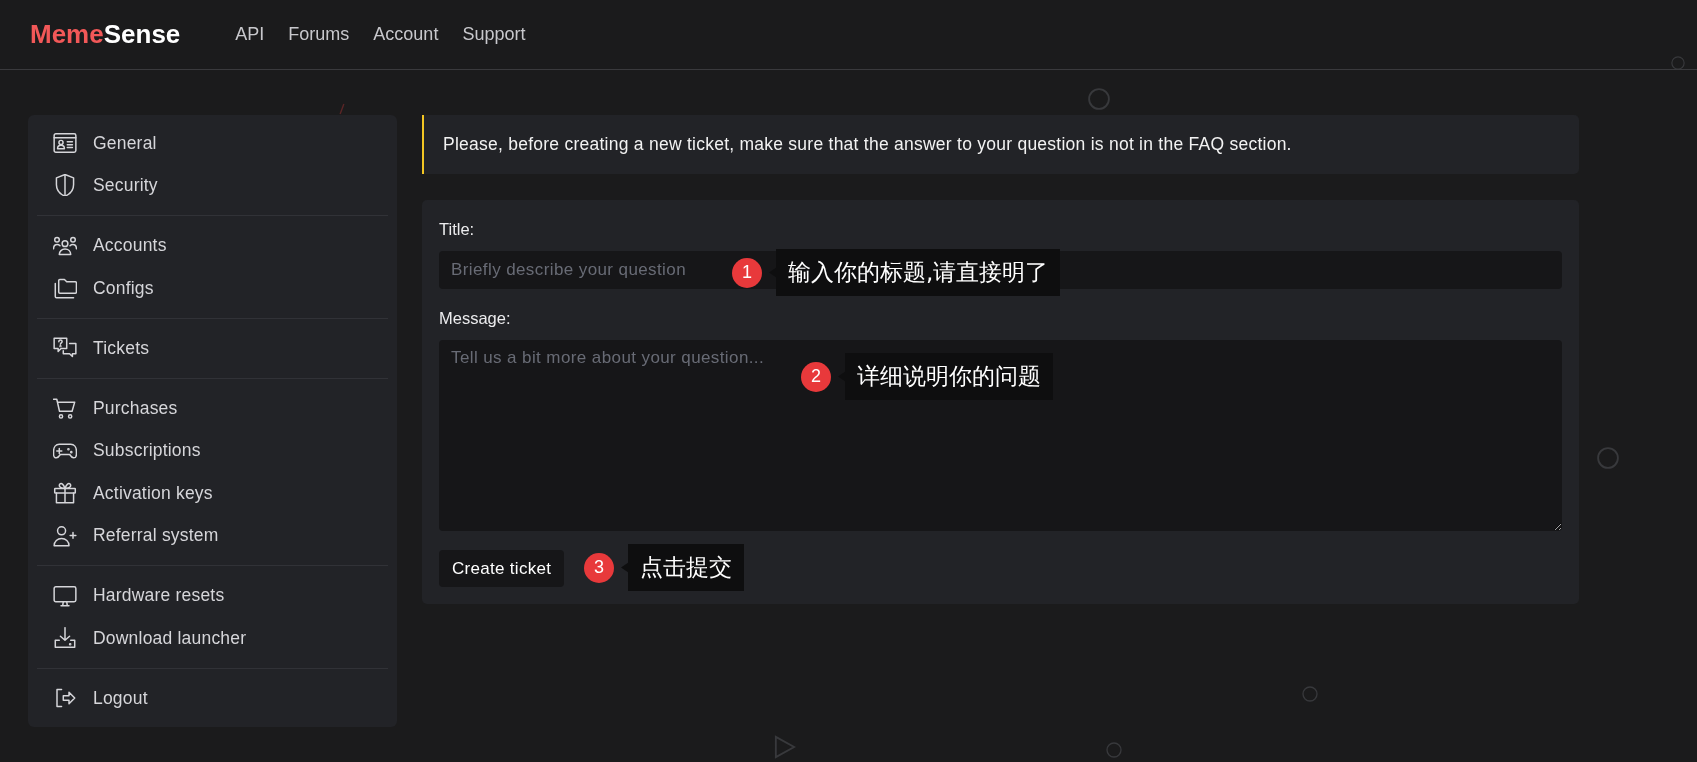 This screenshot has width=1697, height=762. What do you see at coordinates (65, 245) in the screenshot?
I see `people-icon` at bounding box center [65, 245].